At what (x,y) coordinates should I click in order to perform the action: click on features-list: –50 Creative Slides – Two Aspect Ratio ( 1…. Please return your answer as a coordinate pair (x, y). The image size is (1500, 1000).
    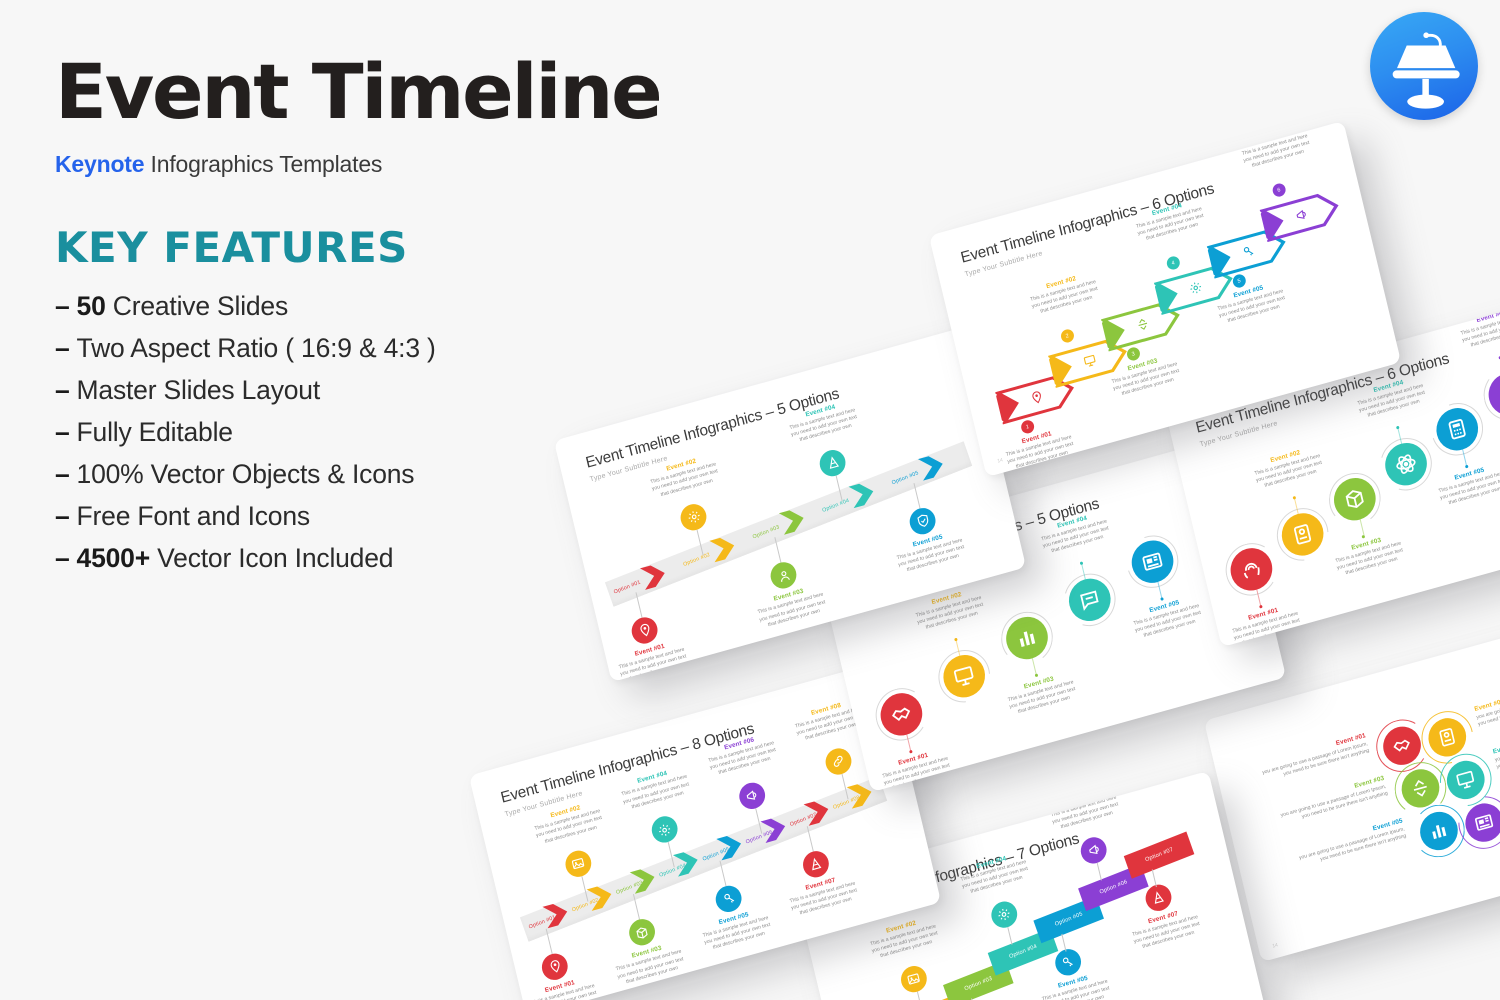
    Looking at the image, I should click on (365, 432).